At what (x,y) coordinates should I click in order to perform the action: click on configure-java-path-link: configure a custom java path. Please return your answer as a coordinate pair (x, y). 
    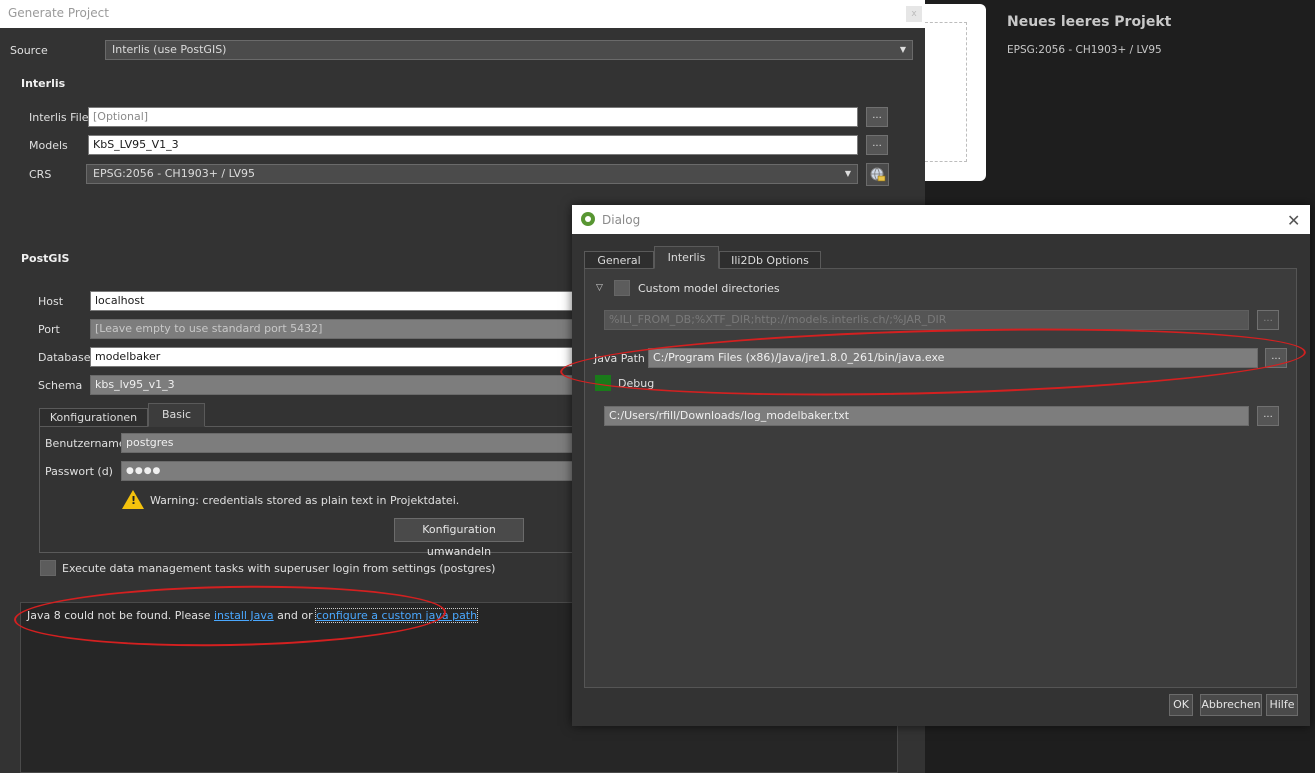
    Looking at the image, I should click on (397, 615).